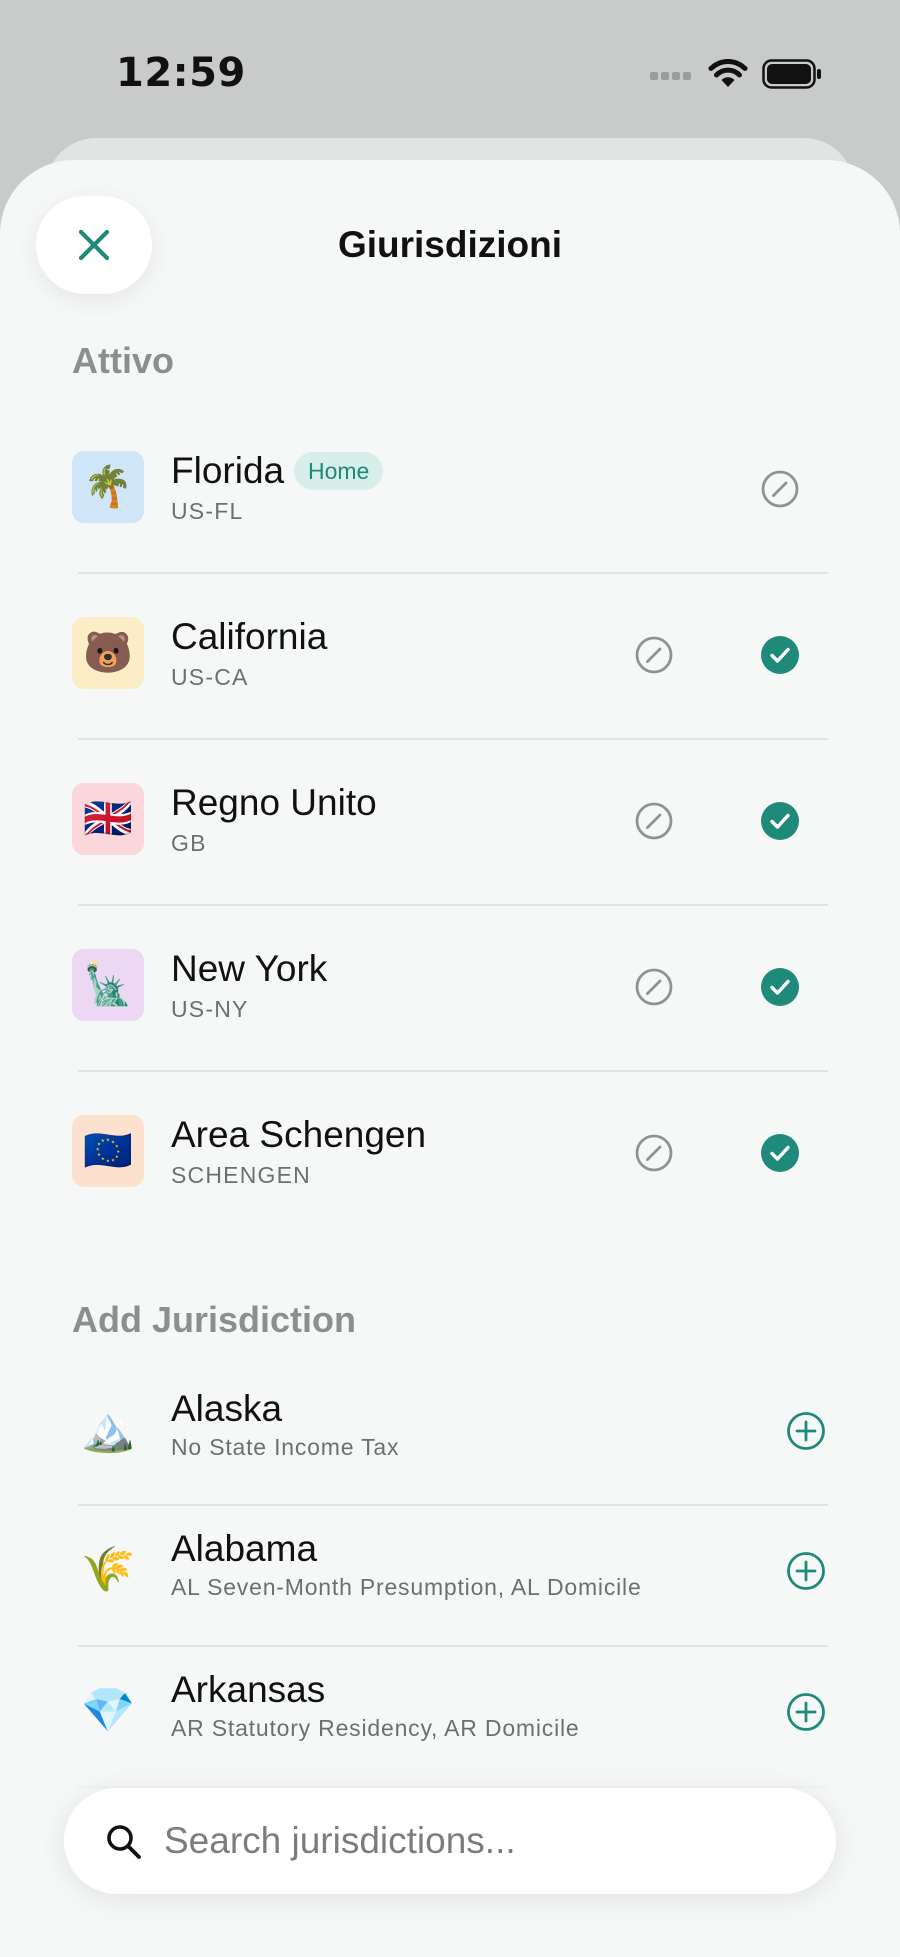 This screenshot has height=1957, width=900. What do you see at coordinates (108, 985) in the screenshot?
I see `statue-of-liberty-icon: 🗽` at bounding box center [108, 985].